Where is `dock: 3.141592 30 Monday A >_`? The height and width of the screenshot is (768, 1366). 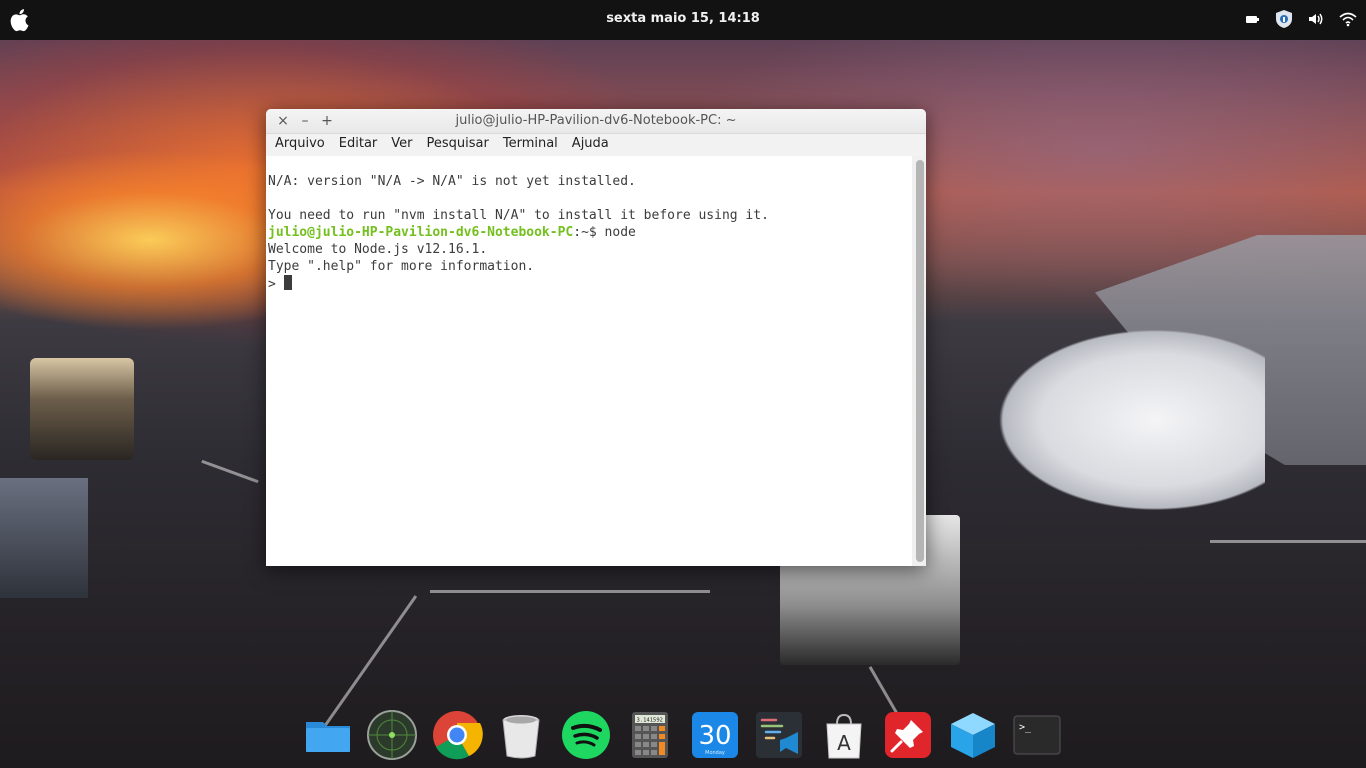
dock: 3.141592 30 Monday A >_ is located at coordinates (682, 735).